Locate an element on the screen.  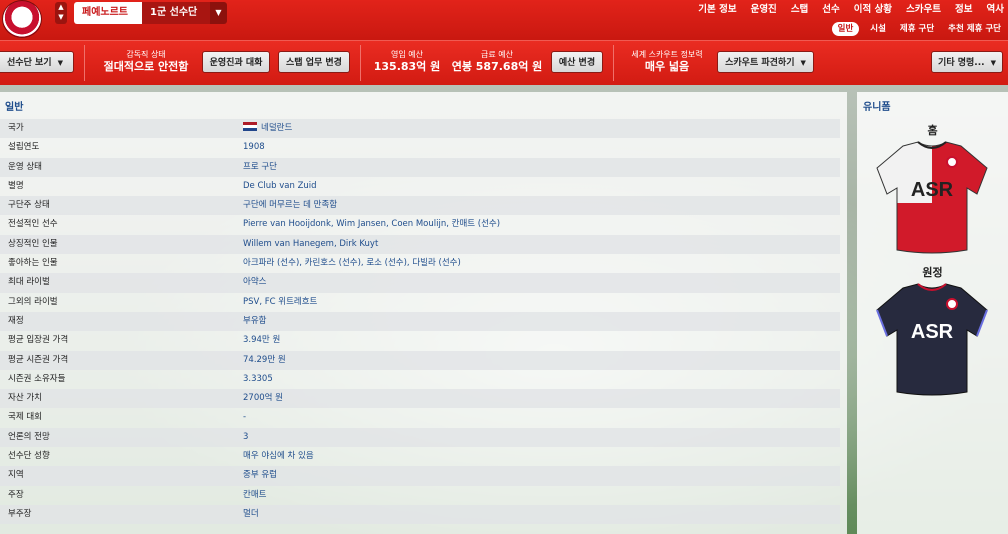
talk-to-board-button: 운영진과 대화 is located at coordinates (236, 62).